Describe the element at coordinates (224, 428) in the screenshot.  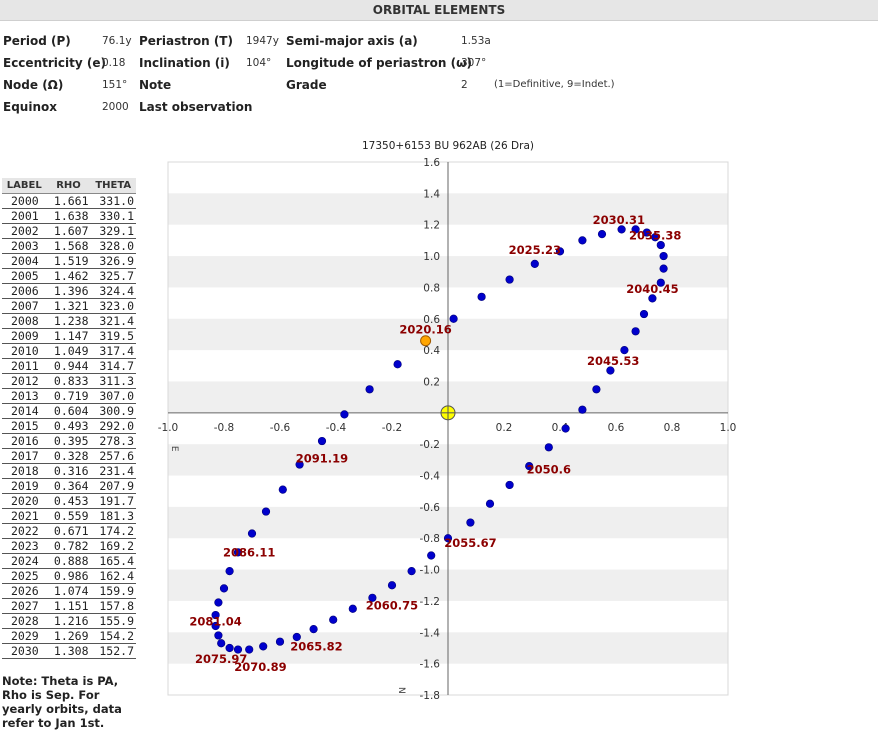
I see `x-tick-label: -0.8` at that location.